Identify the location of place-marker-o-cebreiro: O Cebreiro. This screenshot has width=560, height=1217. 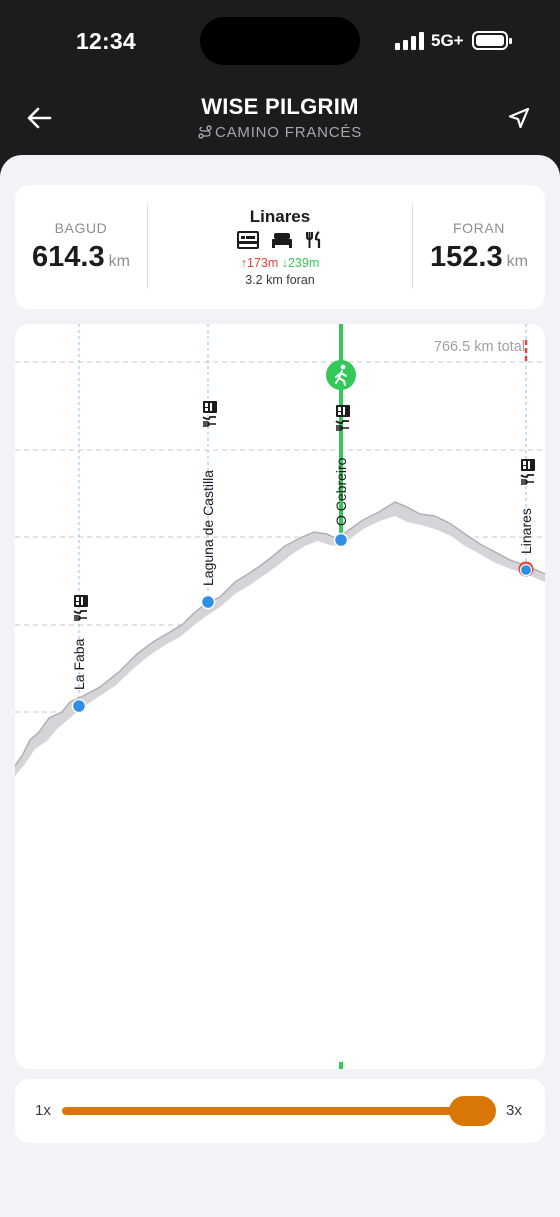
(341, 476).